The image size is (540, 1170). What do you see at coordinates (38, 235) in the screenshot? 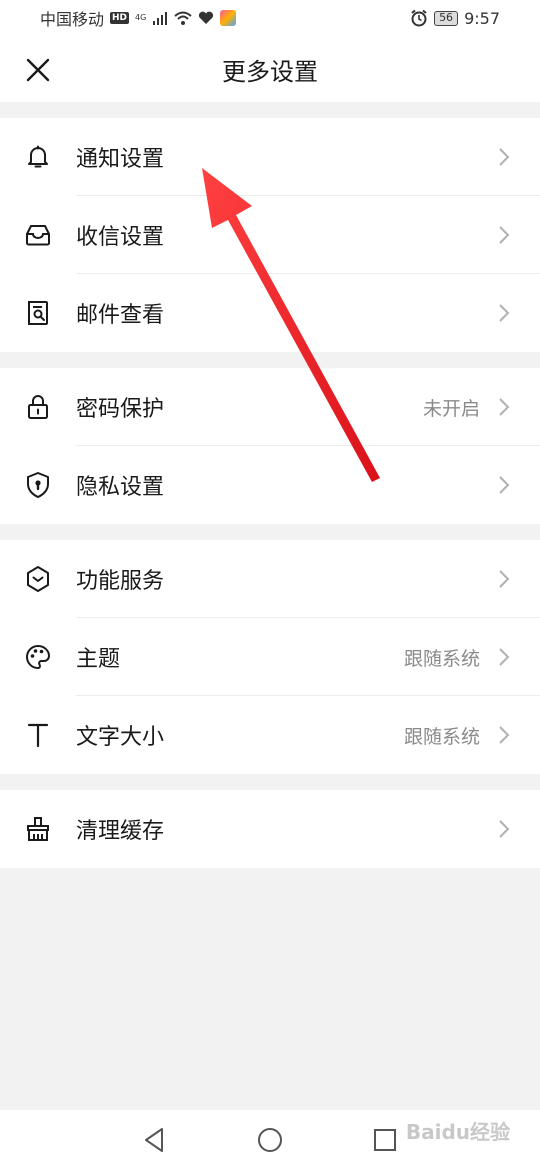
I see `inbox-icon` at bounding box center [38, 235].